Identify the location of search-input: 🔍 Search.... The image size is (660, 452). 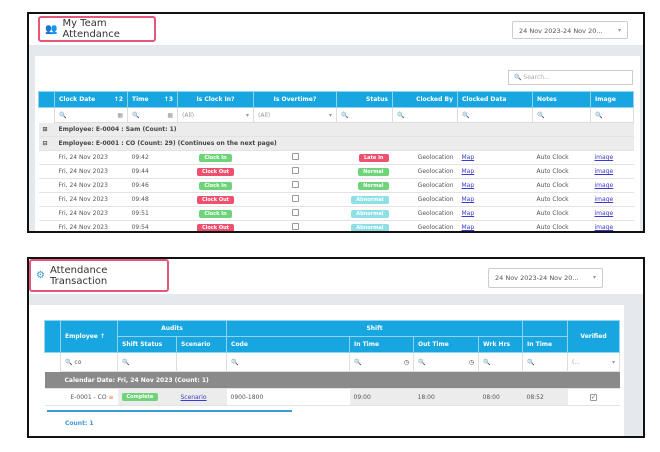
(570, 77).